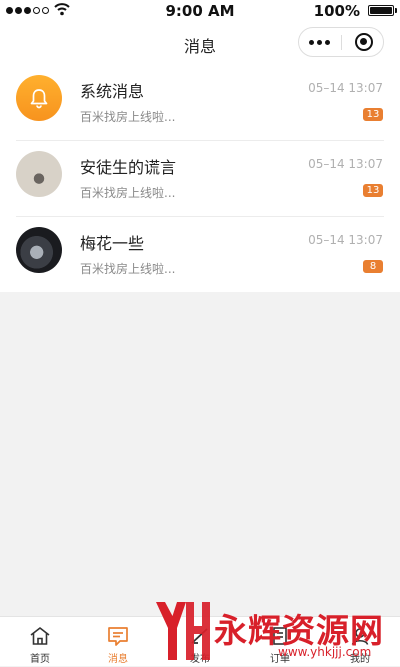  I want to click on unread-badge: 8, so click(373, 266).